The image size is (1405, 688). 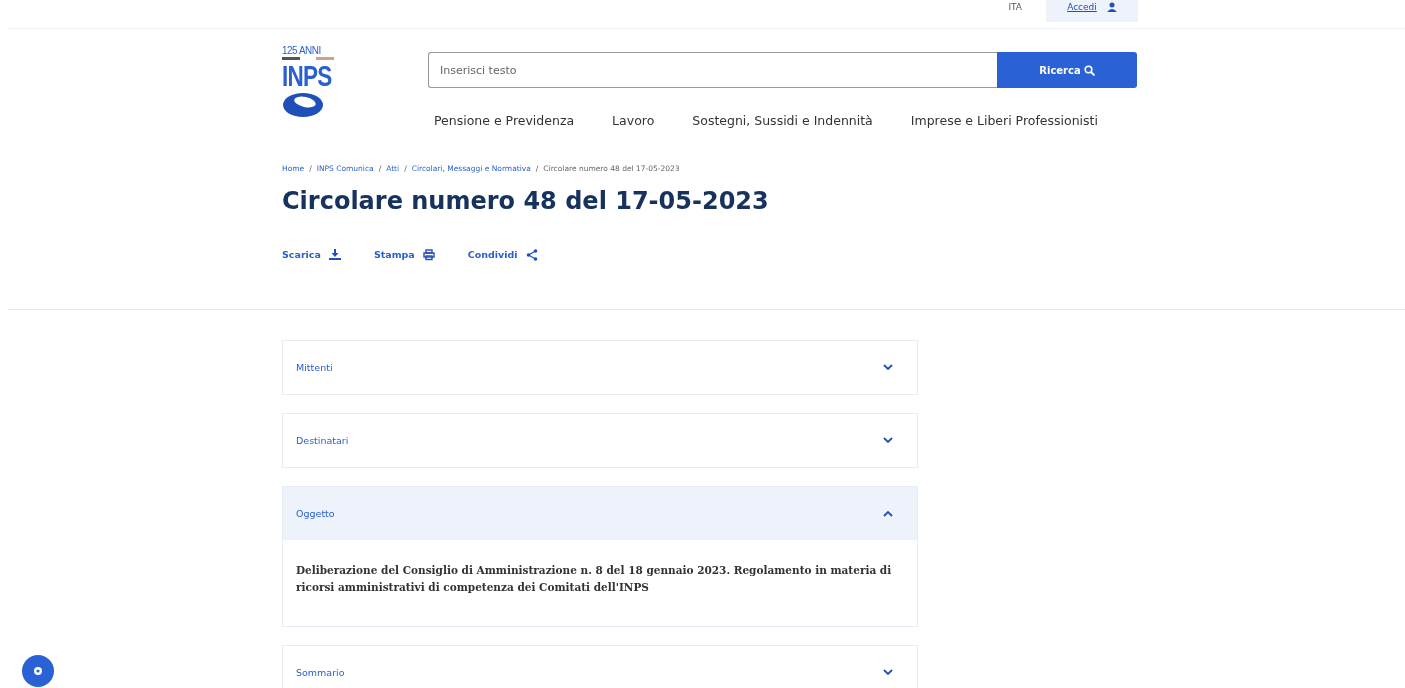 What do you see at coordinates (308, 58) in the screenshot?
I see `logo-stripes-icon` at bounding box center [308, 58].